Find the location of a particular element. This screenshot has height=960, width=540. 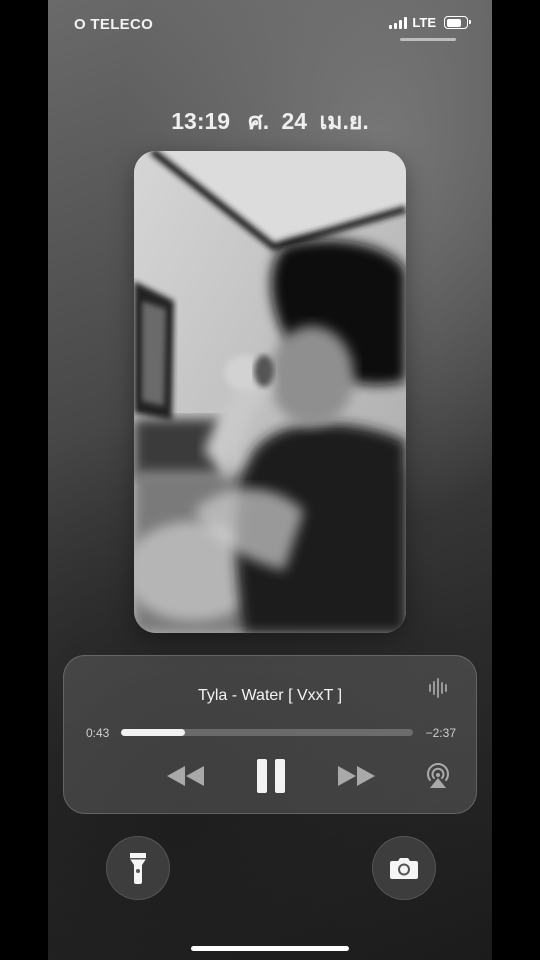

status-indicators: LTE is located at coordinates (430, 22).